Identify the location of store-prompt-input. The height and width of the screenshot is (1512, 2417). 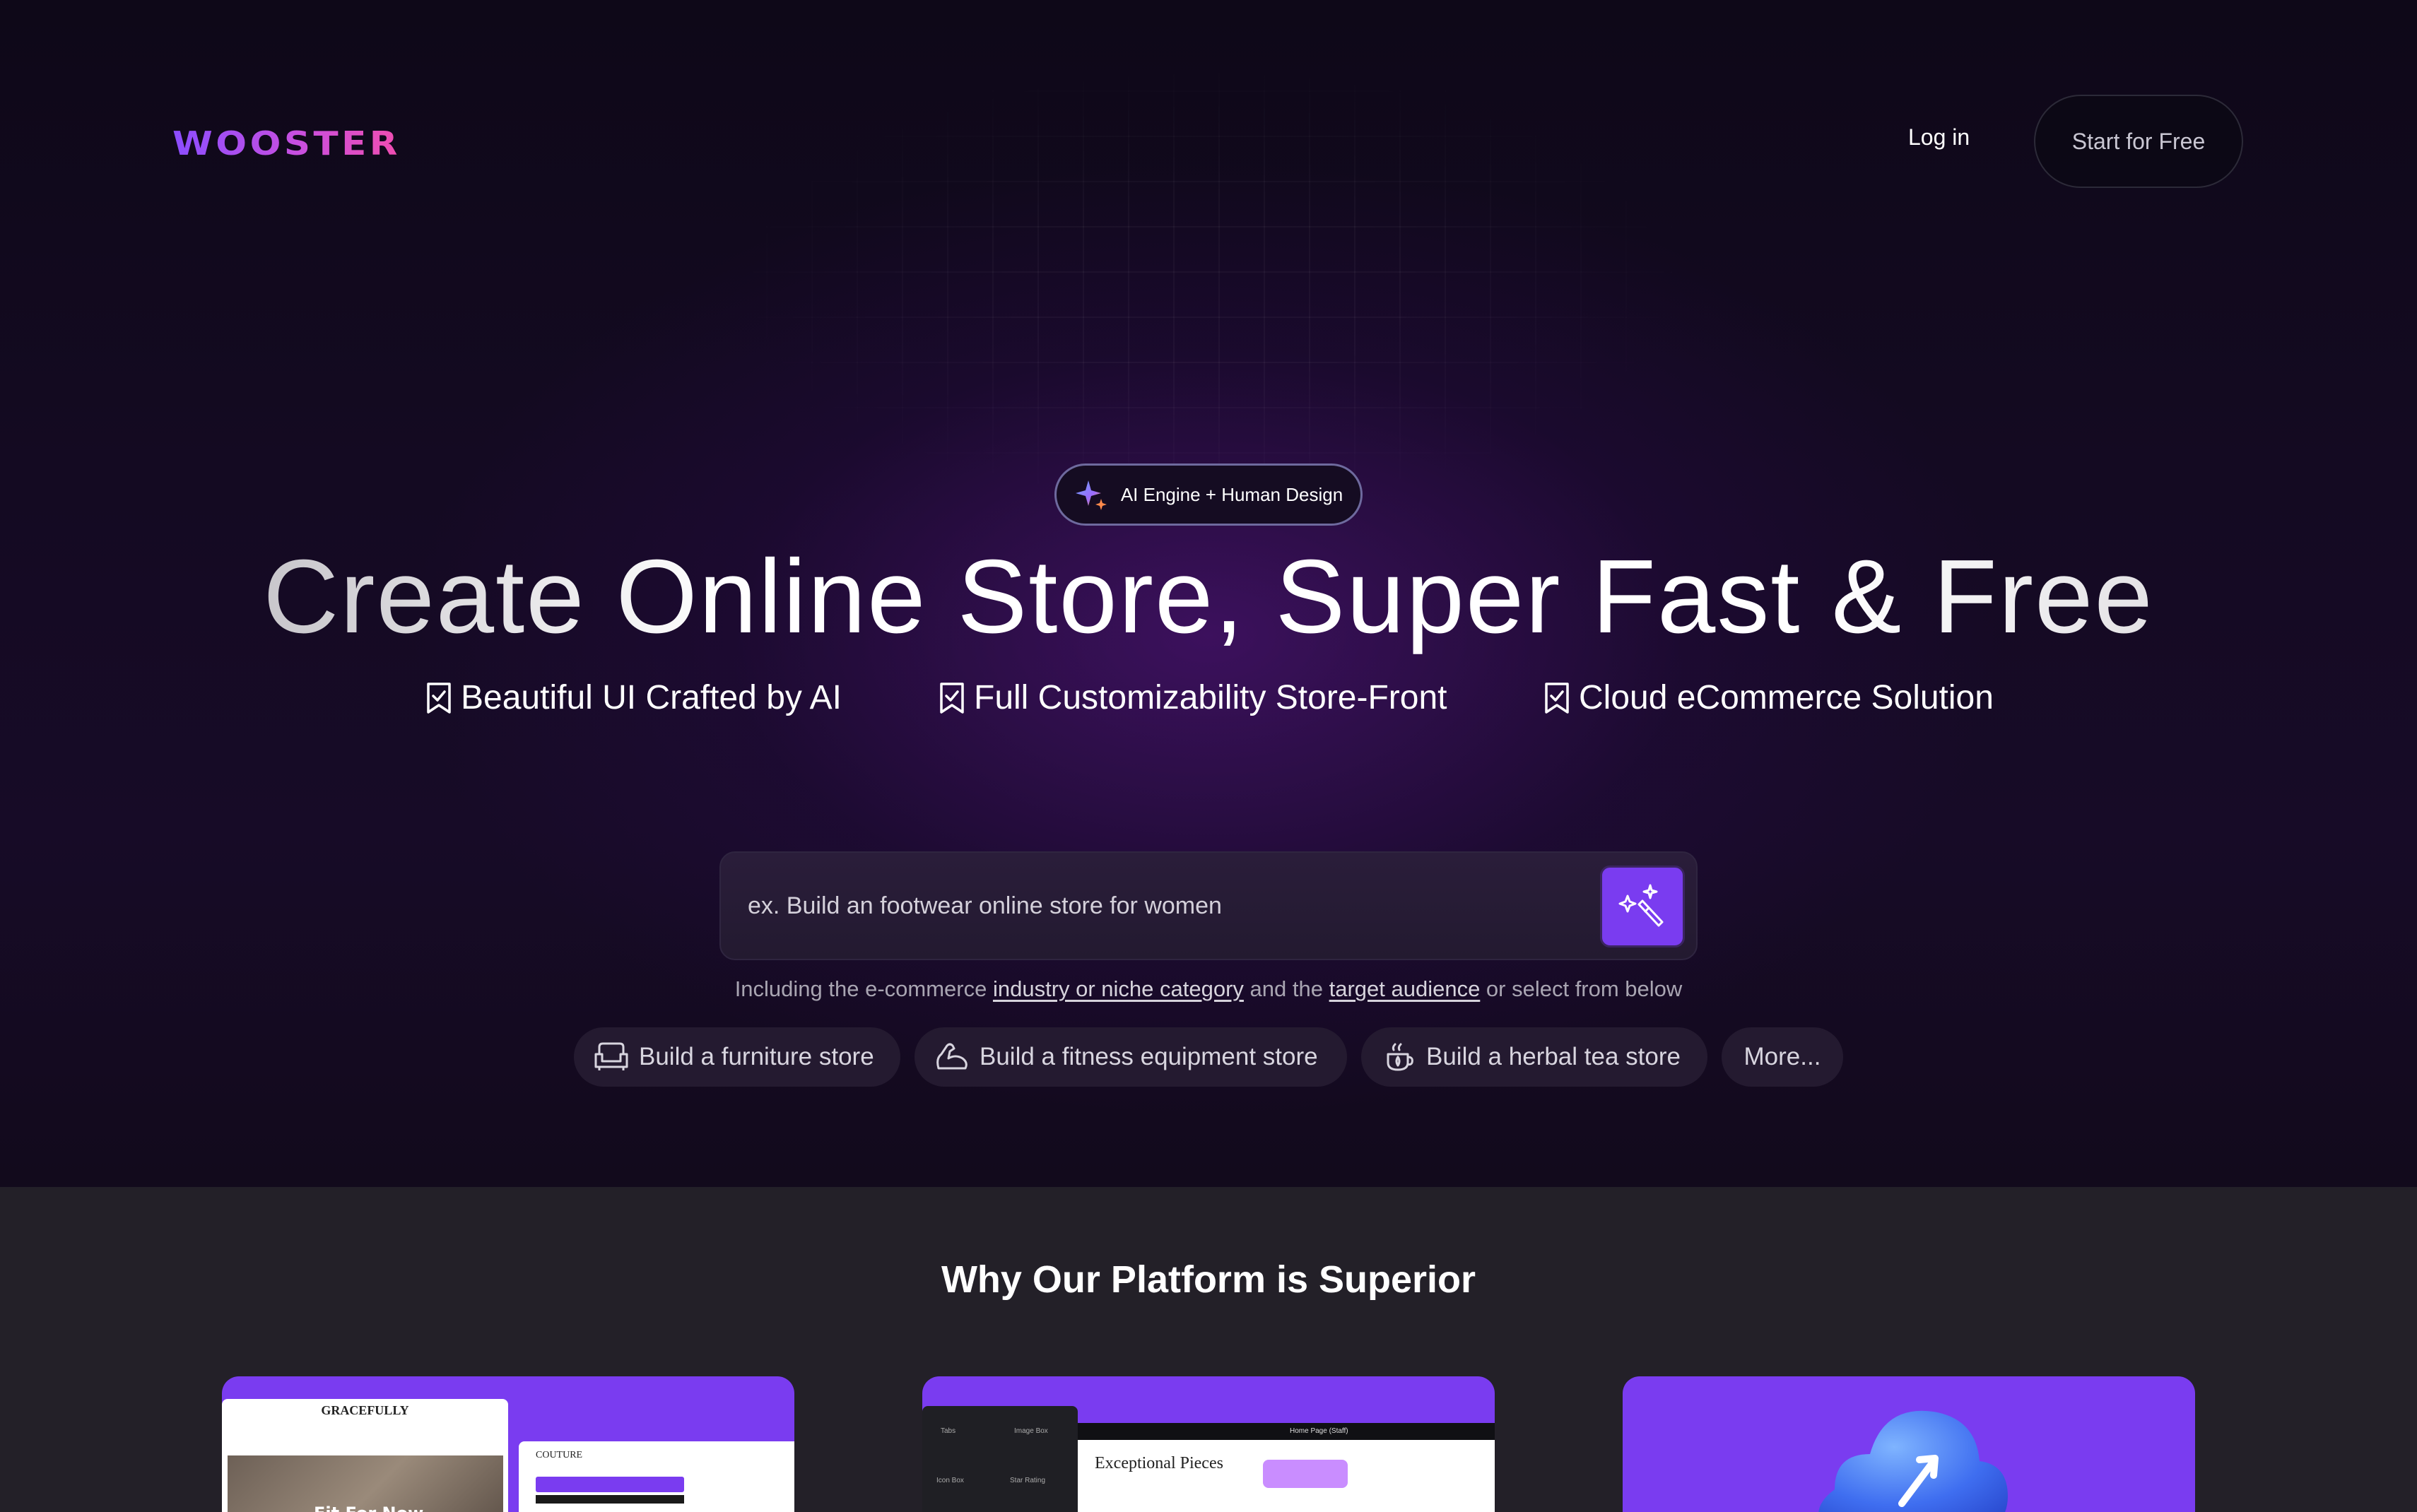
(1165, 906).